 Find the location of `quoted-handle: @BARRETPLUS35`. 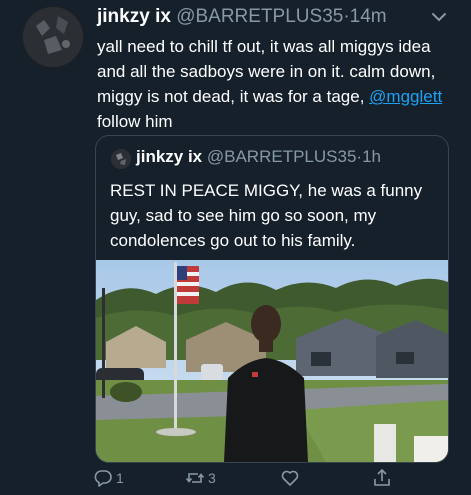

quoted-handle: @BARRETPLUS35 is located at coordinates (281, 156).